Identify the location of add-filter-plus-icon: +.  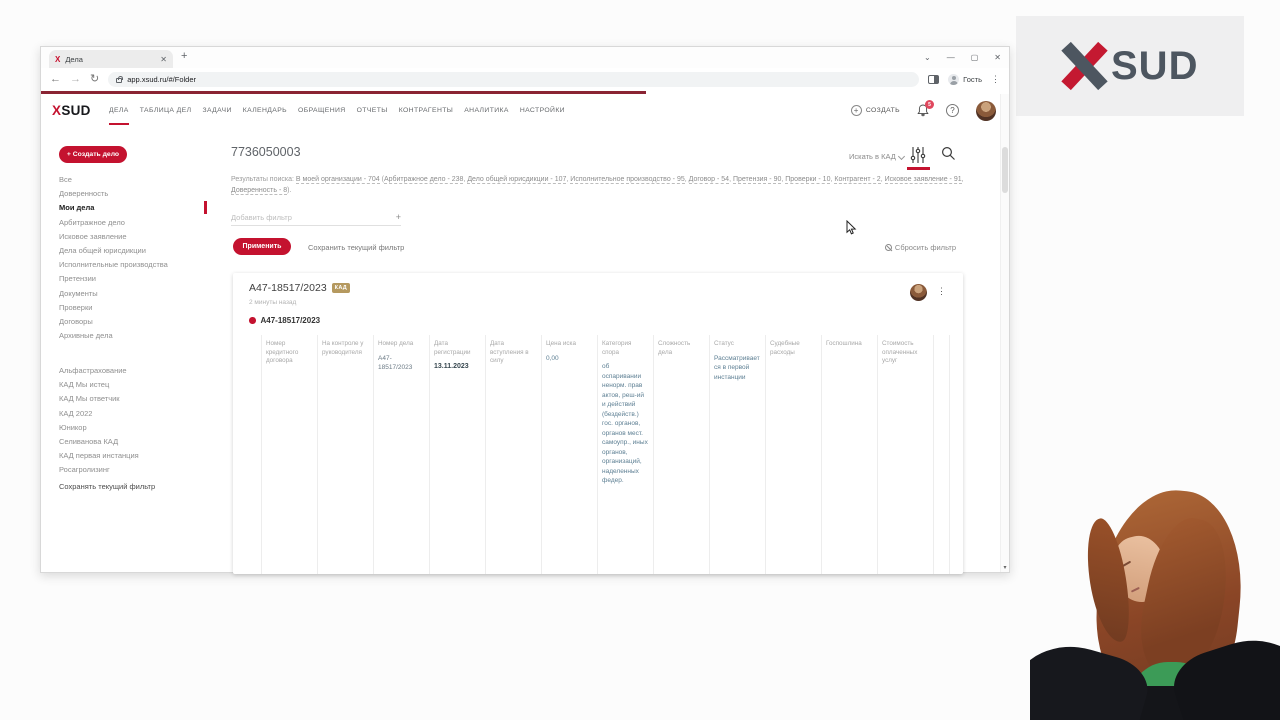
(398, 217).